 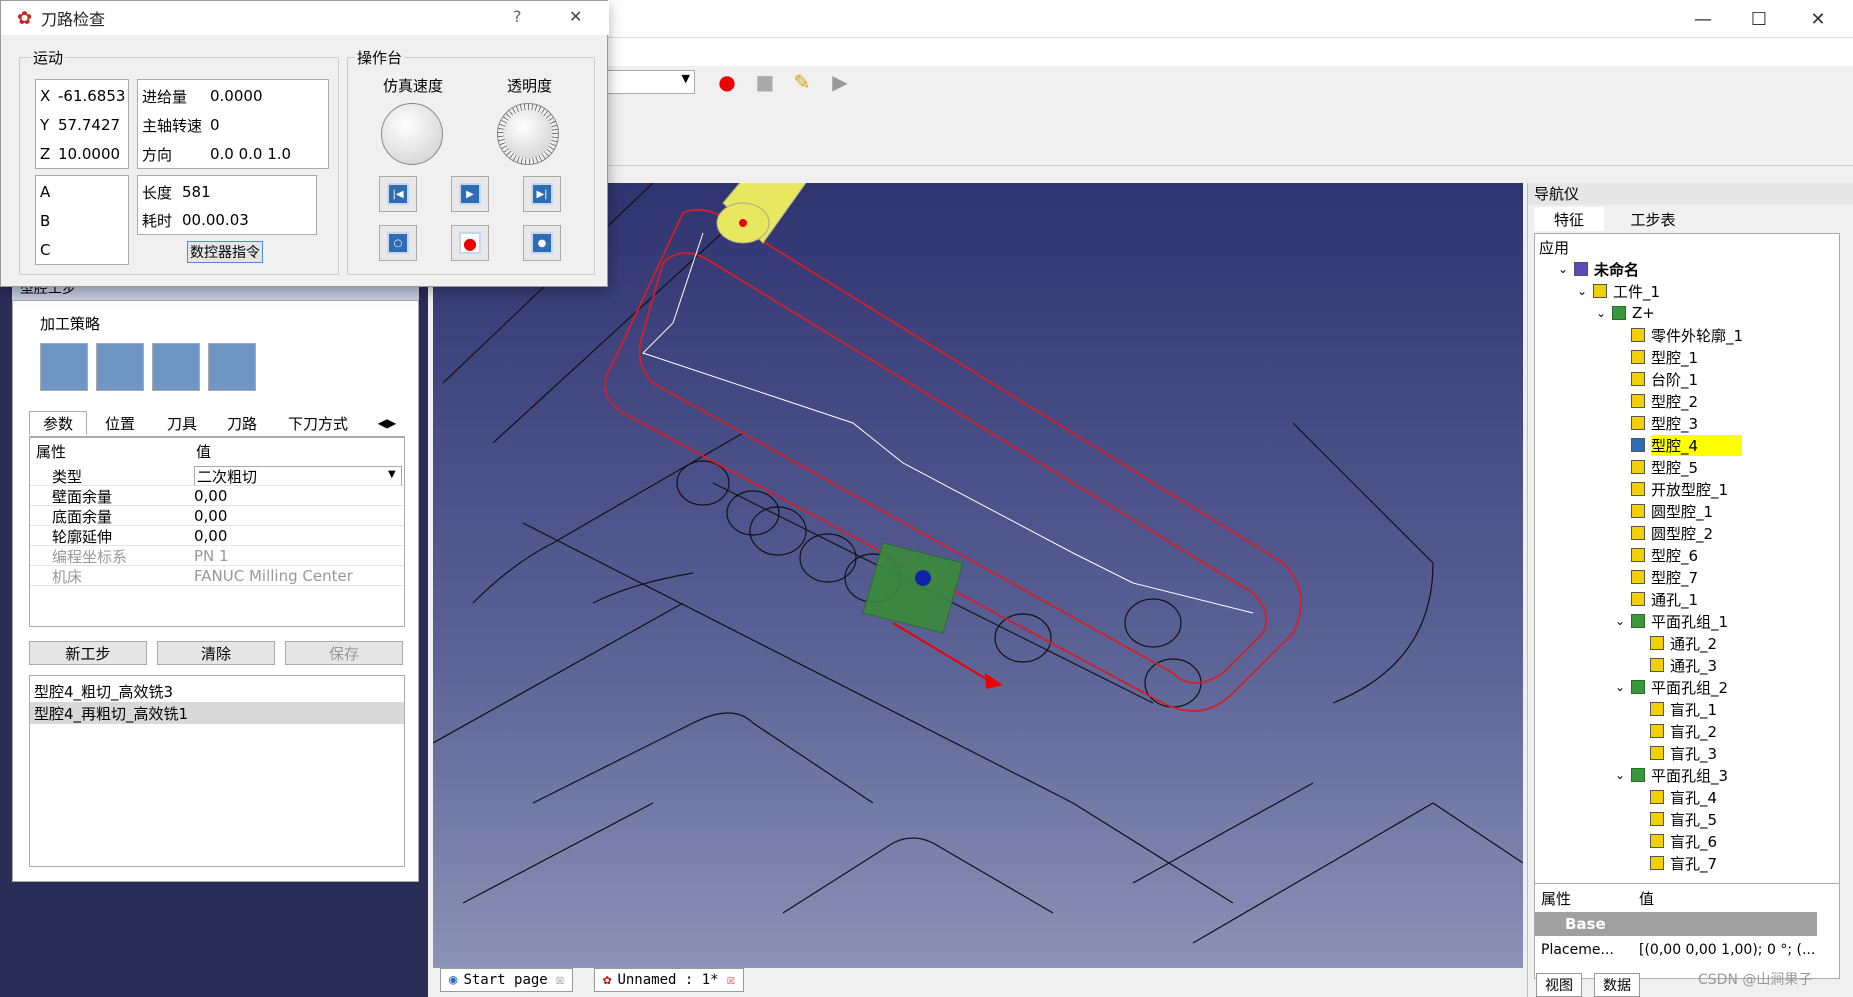 I want to click on time-value: 00.00.03, so click(x=215, y=220).